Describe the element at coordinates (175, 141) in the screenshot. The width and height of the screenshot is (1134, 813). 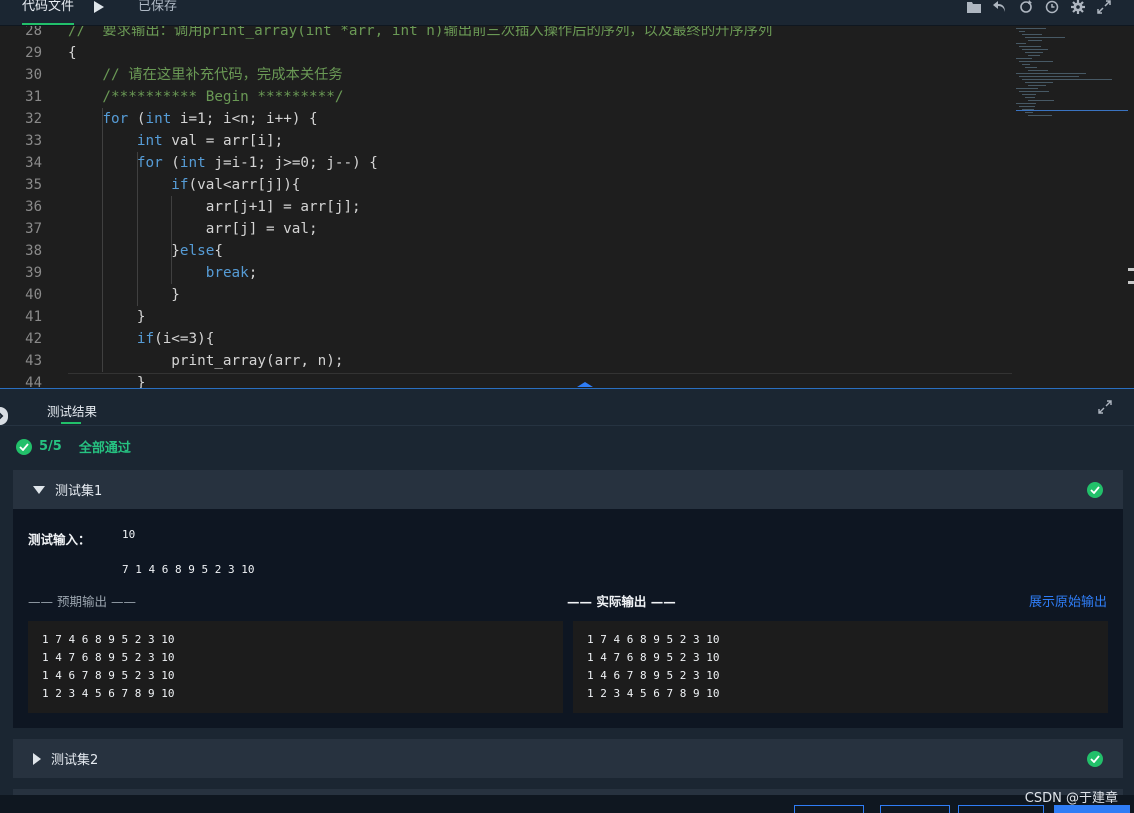
I see `code-line: int val = arr[i];` at that location.